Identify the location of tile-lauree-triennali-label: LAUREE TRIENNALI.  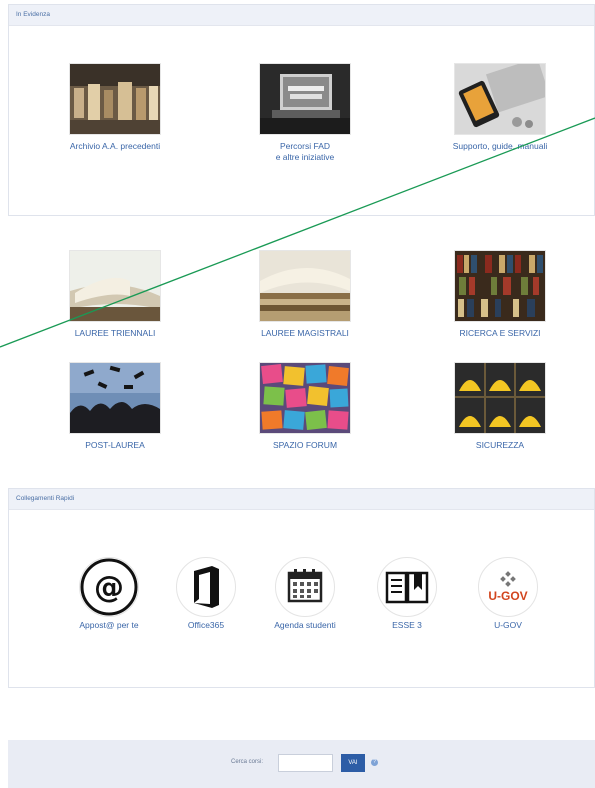
(115, 333).